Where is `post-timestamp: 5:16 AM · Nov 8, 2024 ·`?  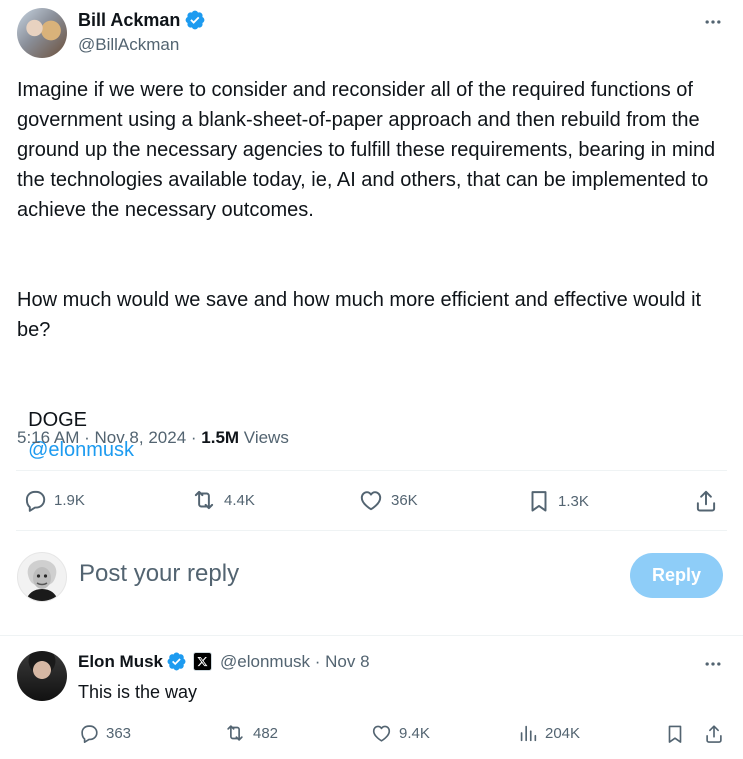
post-timestamp: 5:16 AM · Nov 8, 2024 · is located at coordinates (109, 437).